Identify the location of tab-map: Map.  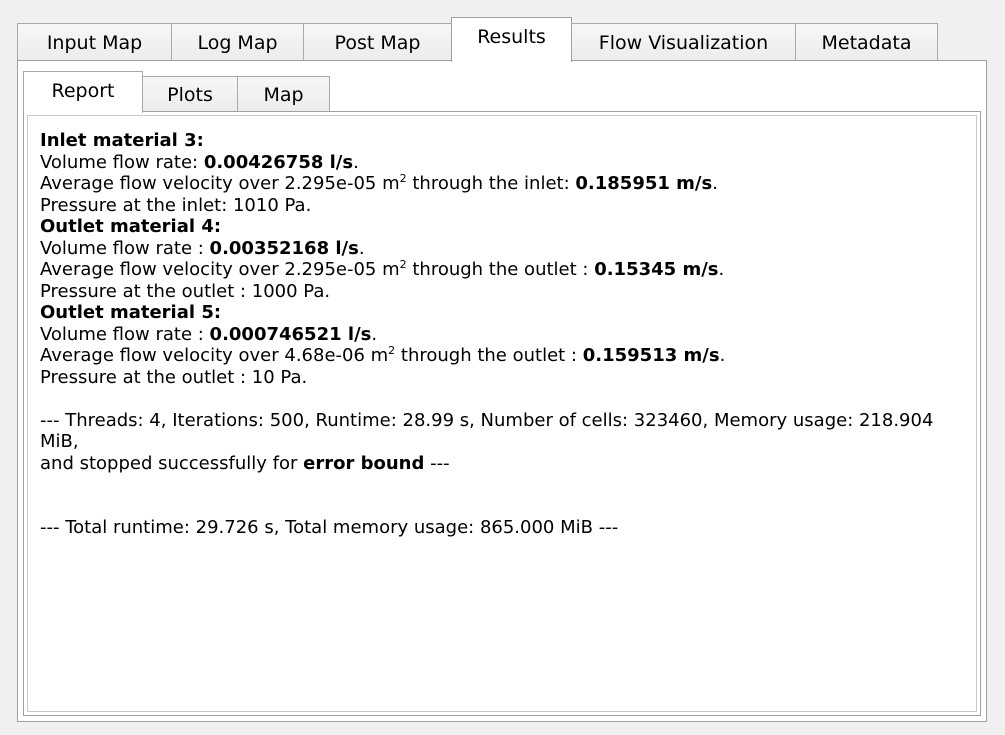
(283, 94).